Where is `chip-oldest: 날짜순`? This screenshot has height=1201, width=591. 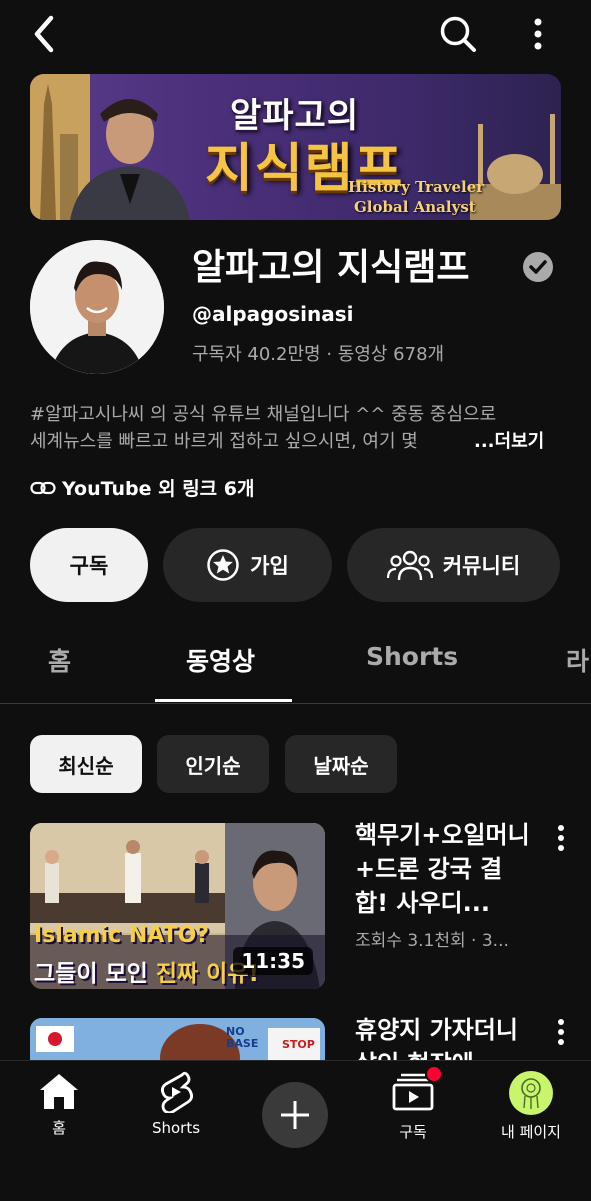
chip-oldest: 날짜순 is located at coordinates (341, 764).